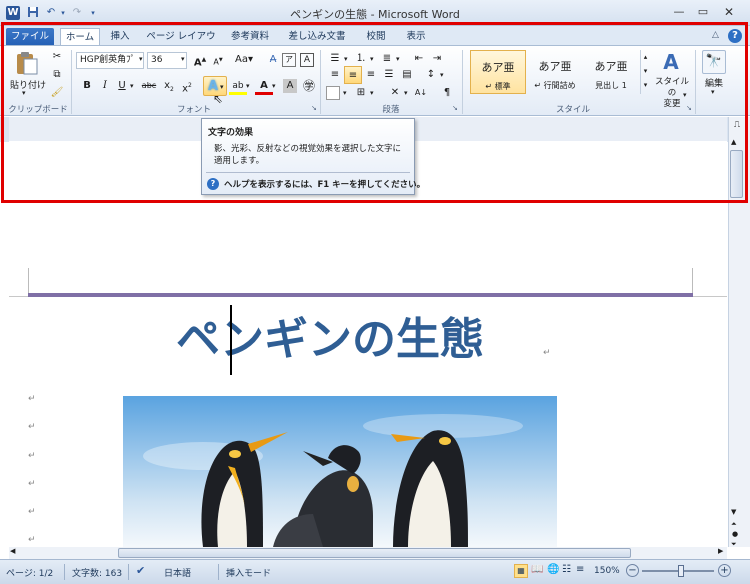 This screenshot has width=750, height=584. What do you see at coordinates (374, 553) in the screenshot?
I see `horizontal-scroll-thumb` at bounding box center [374, 553].